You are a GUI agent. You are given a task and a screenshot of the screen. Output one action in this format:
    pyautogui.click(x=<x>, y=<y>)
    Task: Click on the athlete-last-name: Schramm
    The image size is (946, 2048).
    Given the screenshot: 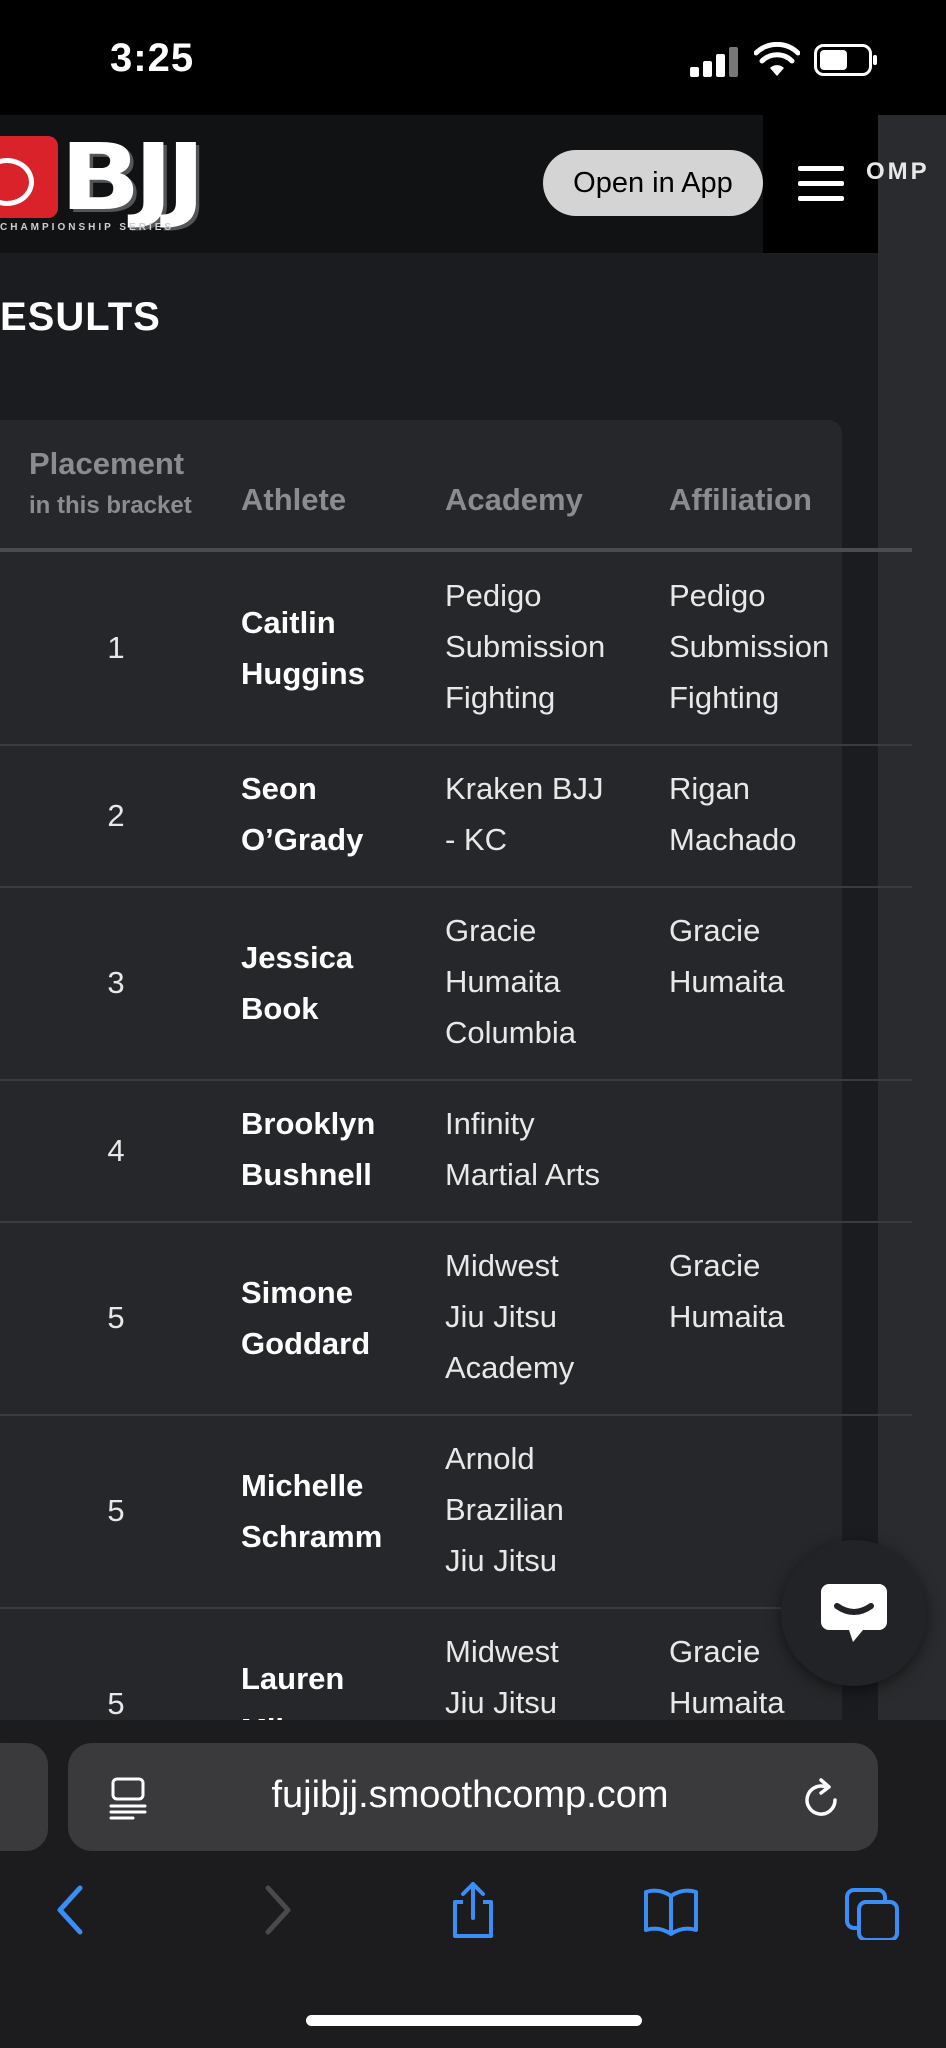 What is the action you would take?
    pyautogui.click(x=312, y=1536)
    